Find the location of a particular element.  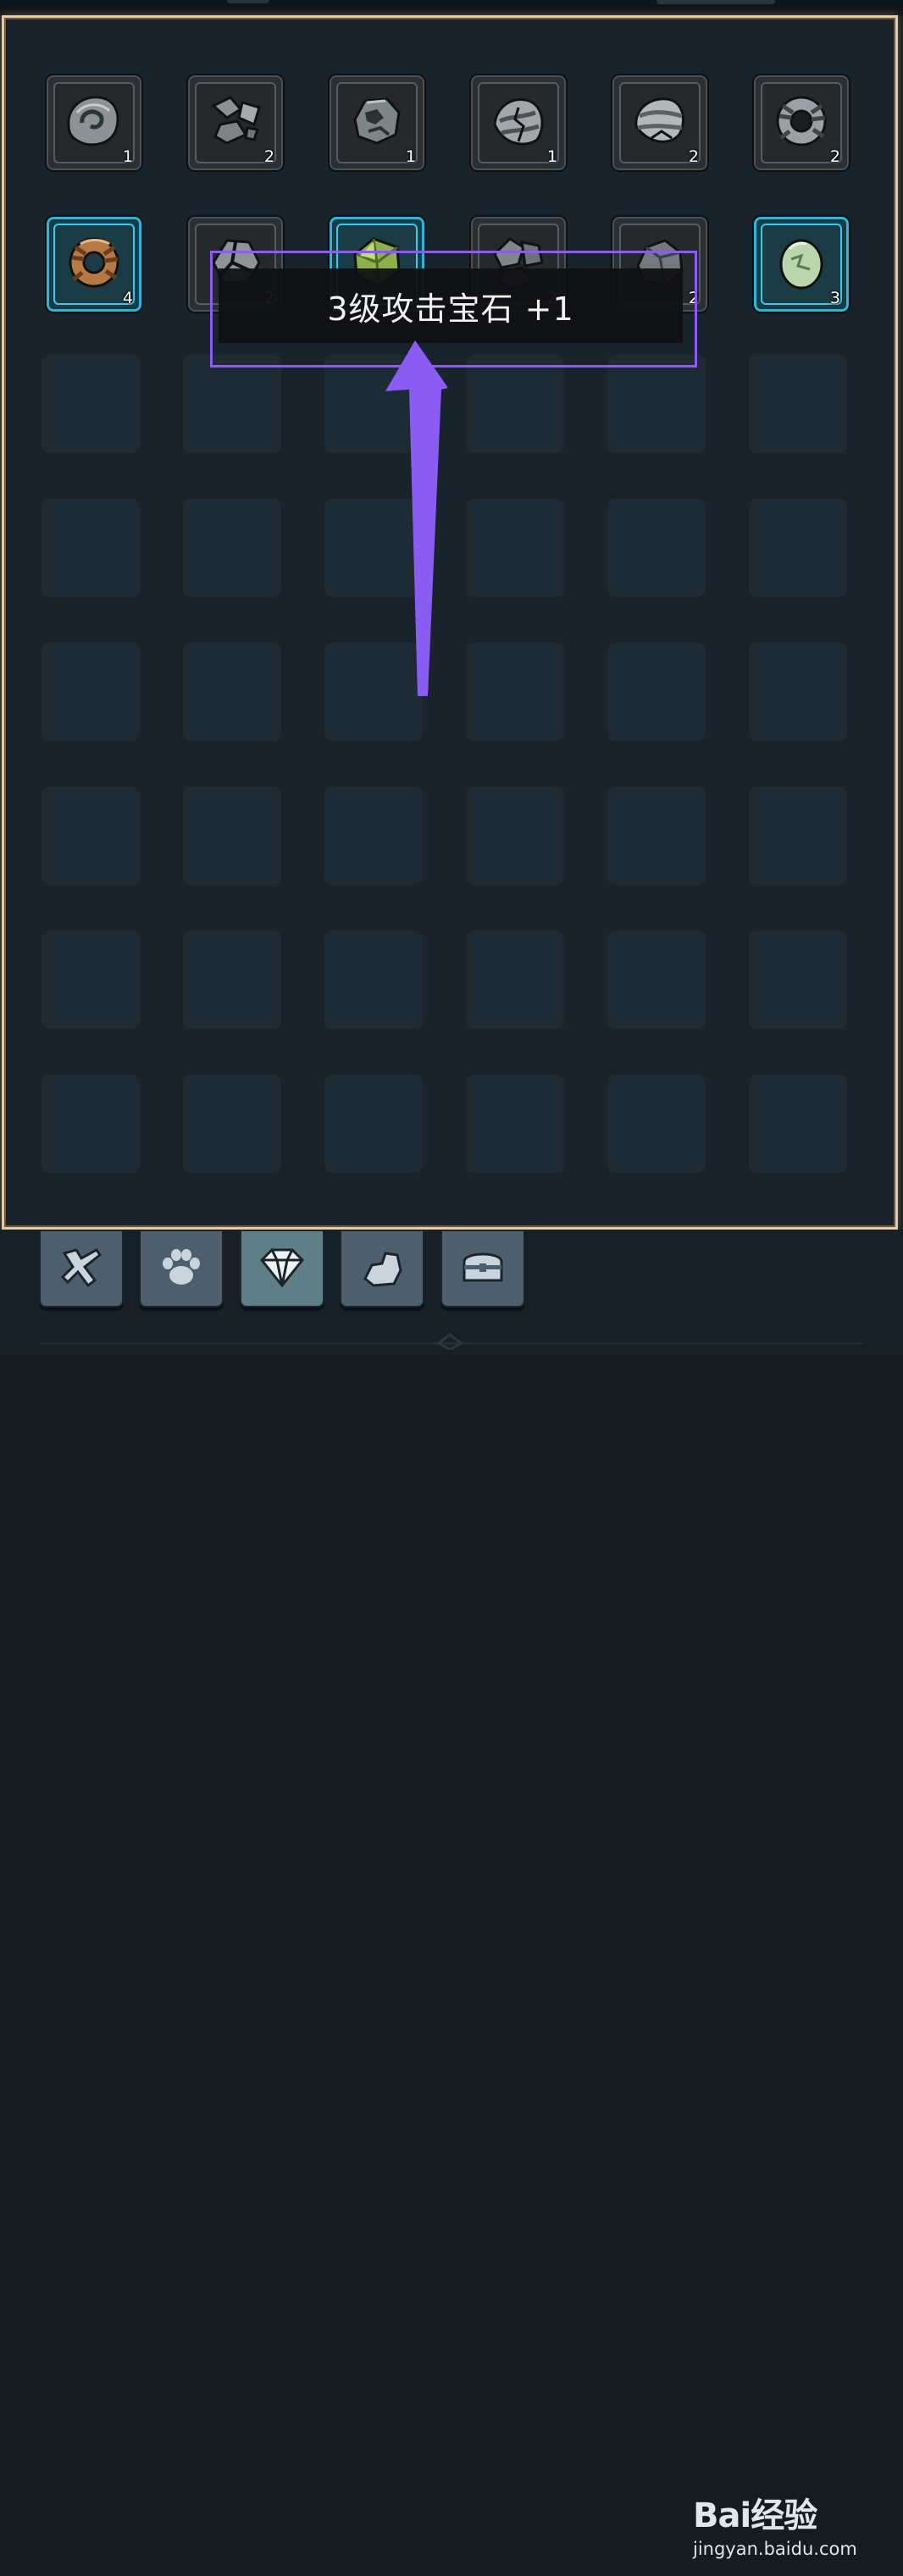

gray-striped-pebble-gem-icon is located at coordinates (659, 120).